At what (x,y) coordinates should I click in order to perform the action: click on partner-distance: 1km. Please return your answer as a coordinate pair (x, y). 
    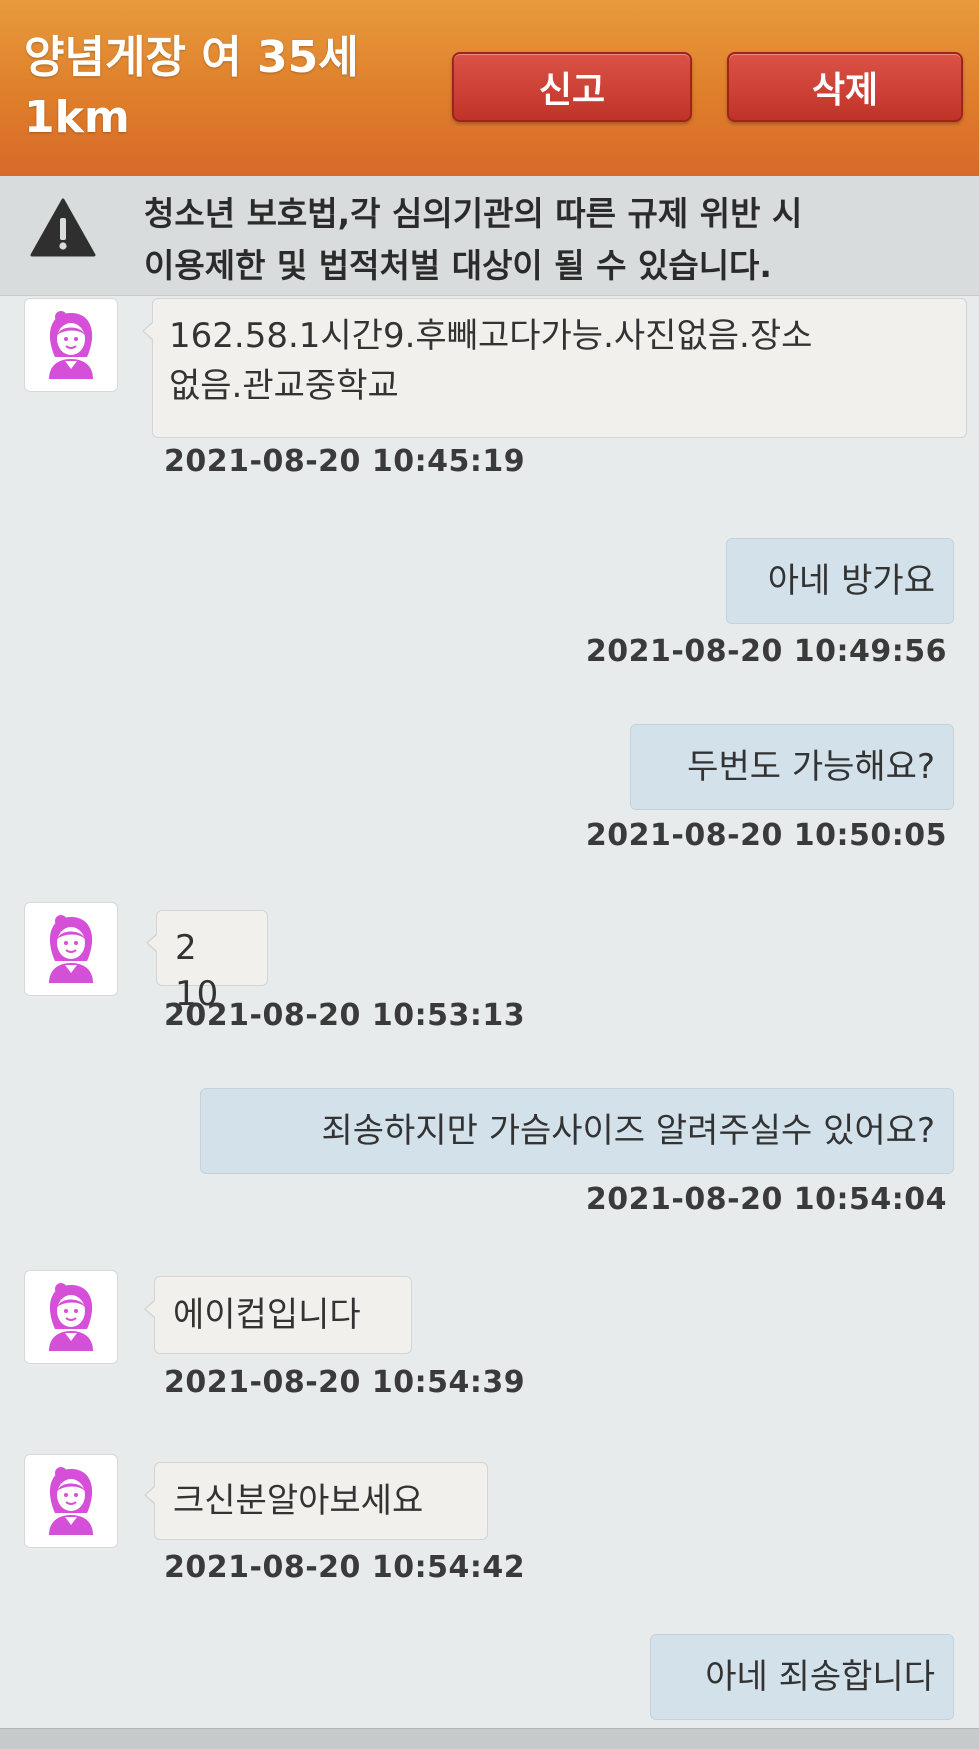
    Looking at the image, I should click on (77, 117).